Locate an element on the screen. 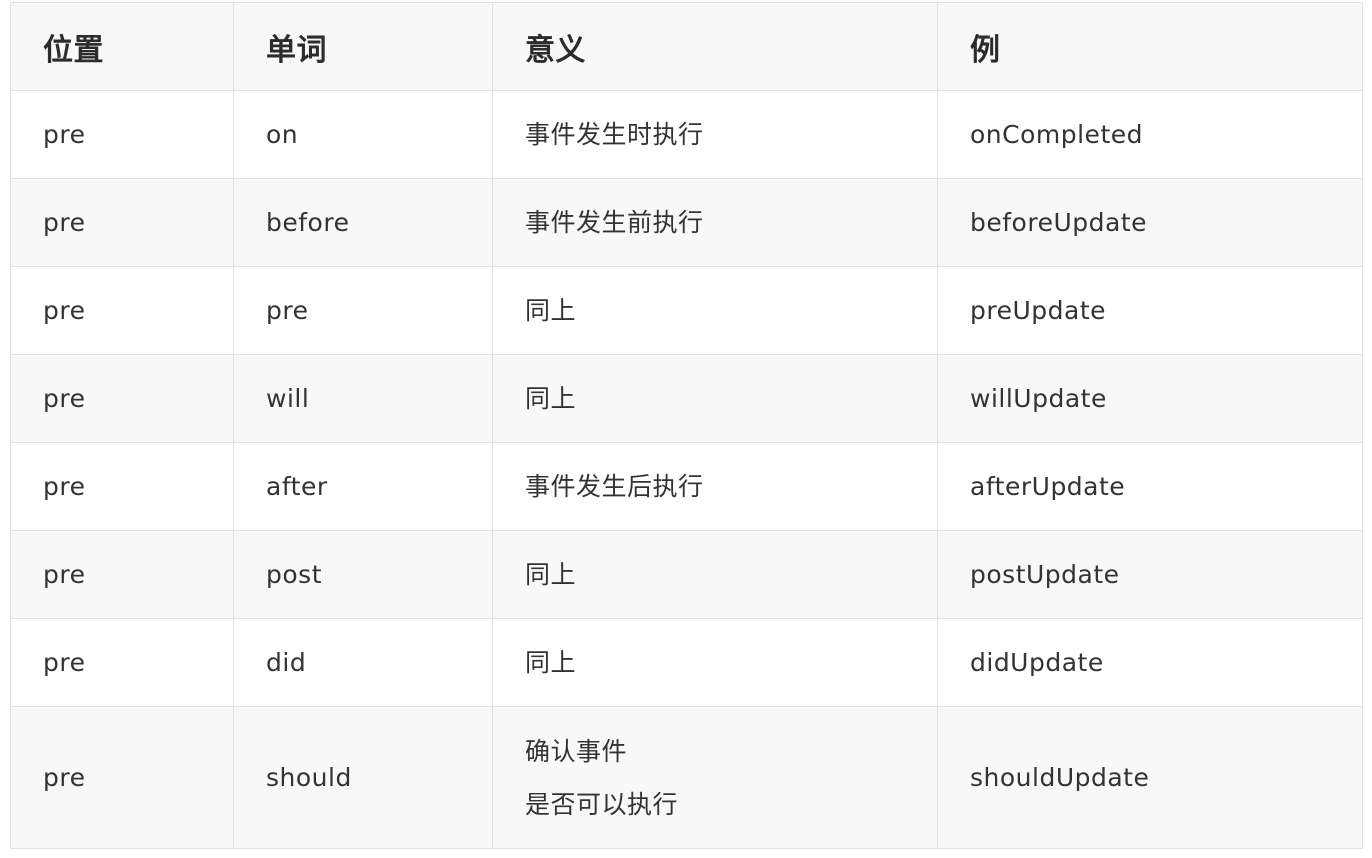  cell-word: will is located at coordinates (363, 398).